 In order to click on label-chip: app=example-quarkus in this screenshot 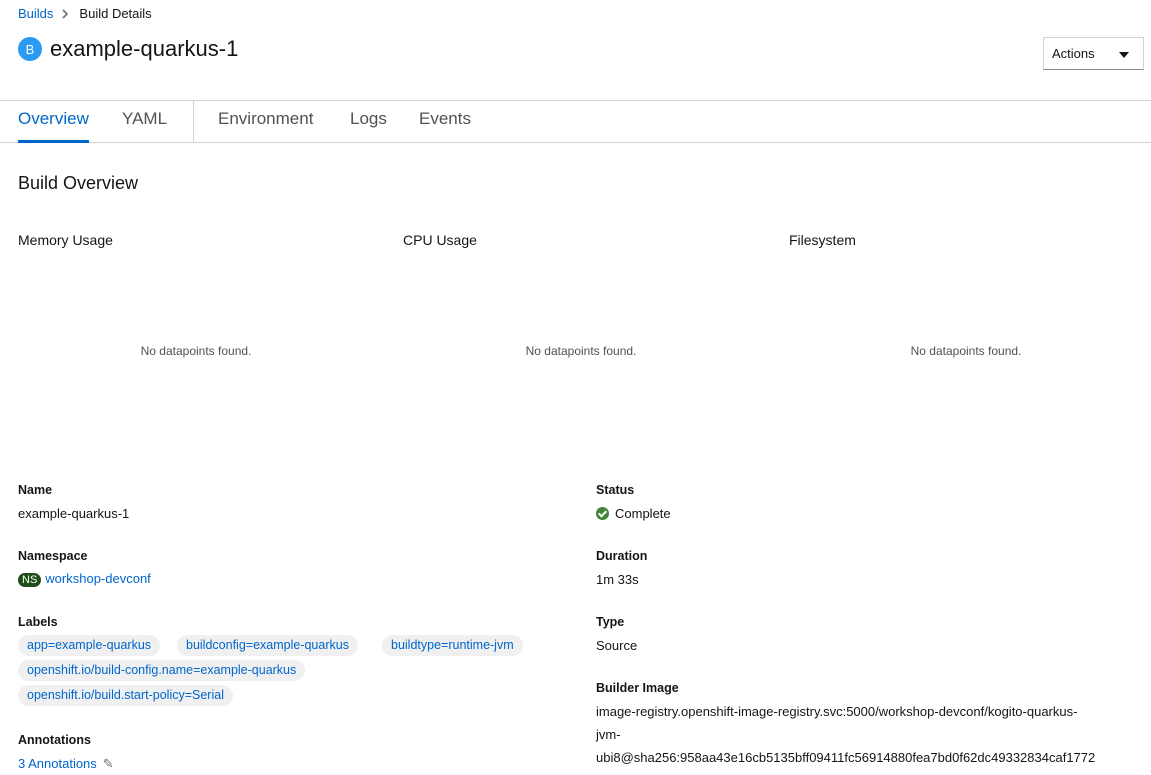, I will do `click(89, 645)`.